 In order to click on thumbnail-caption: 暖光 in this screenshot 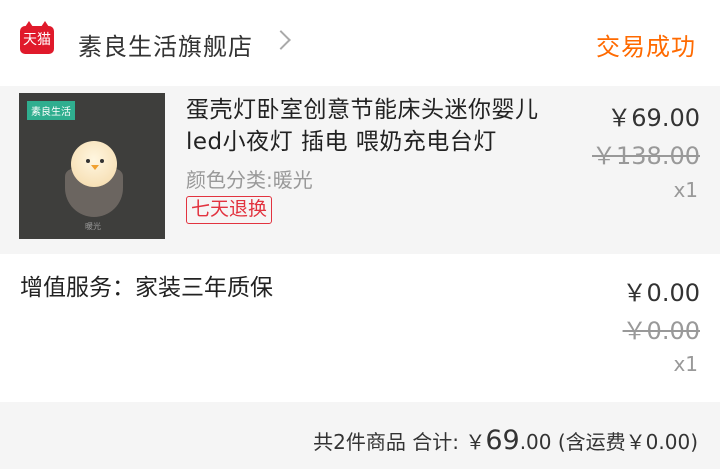, I will do `click(93, 226)`.